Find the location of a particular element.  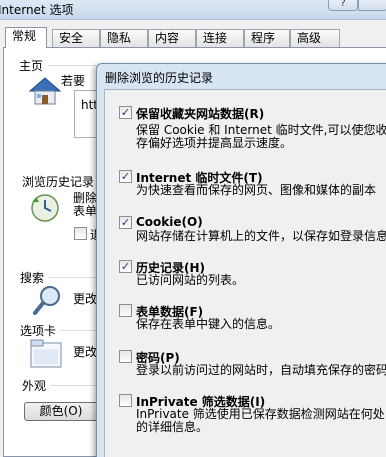

form-data-checkbox is located at coordinates (125, 310).